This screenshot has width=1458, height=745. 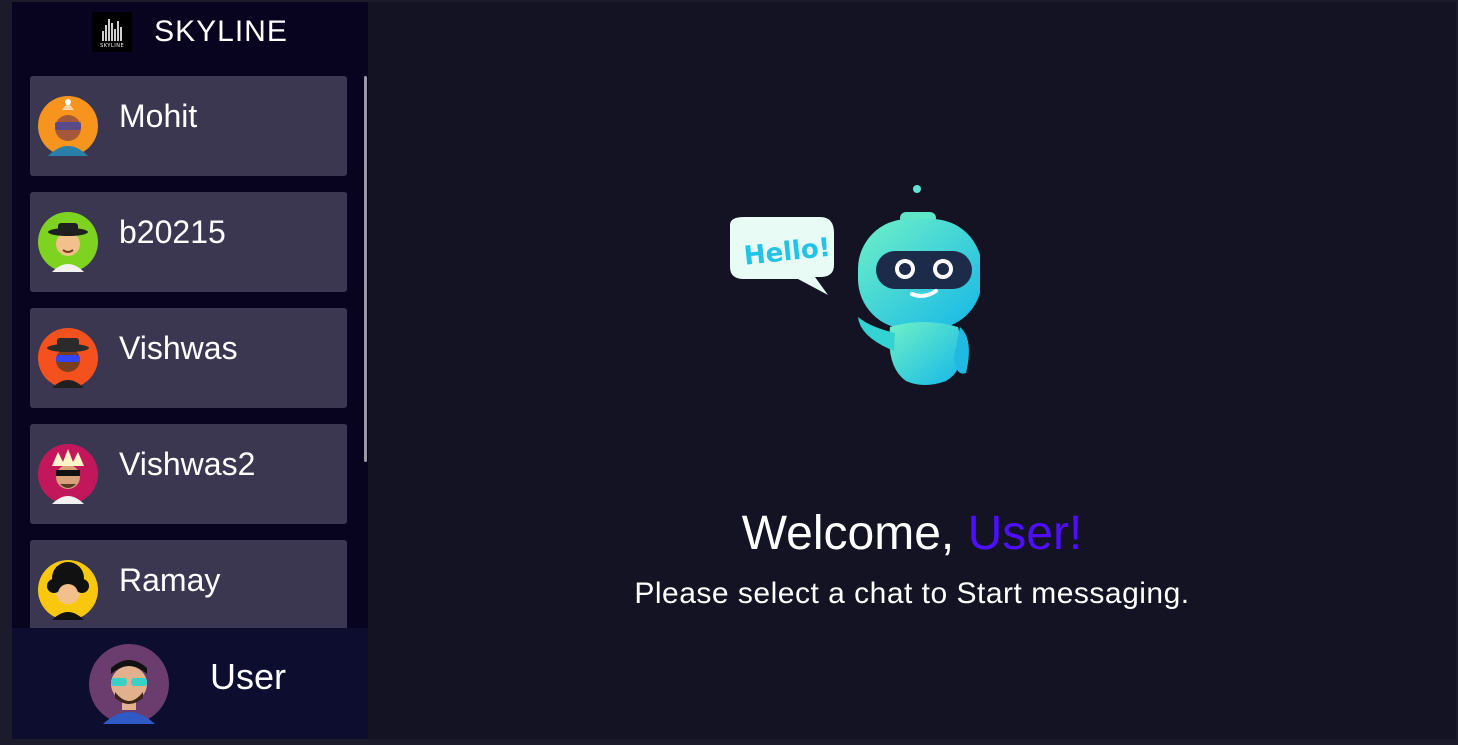 What do you see at coordinates (172, 232) in the screenshot?
I see `contact-name: b20215` at bounding box center [172, 232].